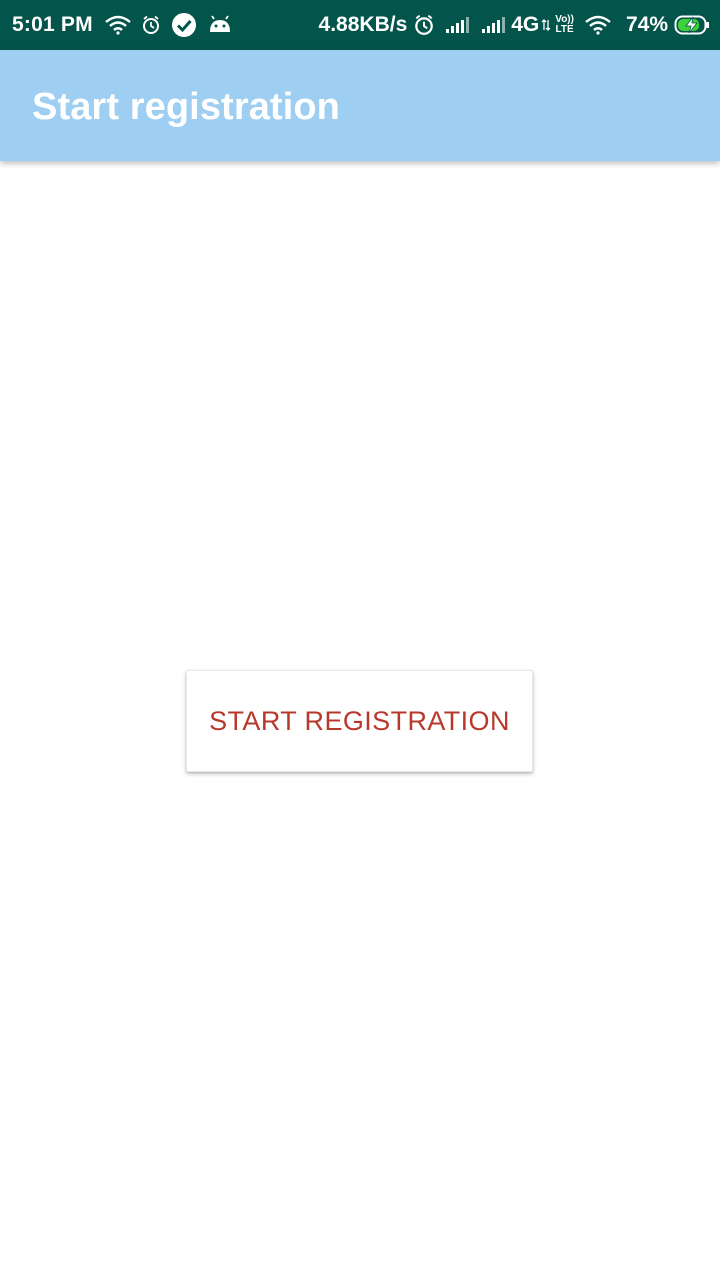  Describe the element at coordinates (186, 107) in the screenshot. I see `page-title: Start registration` at that location.